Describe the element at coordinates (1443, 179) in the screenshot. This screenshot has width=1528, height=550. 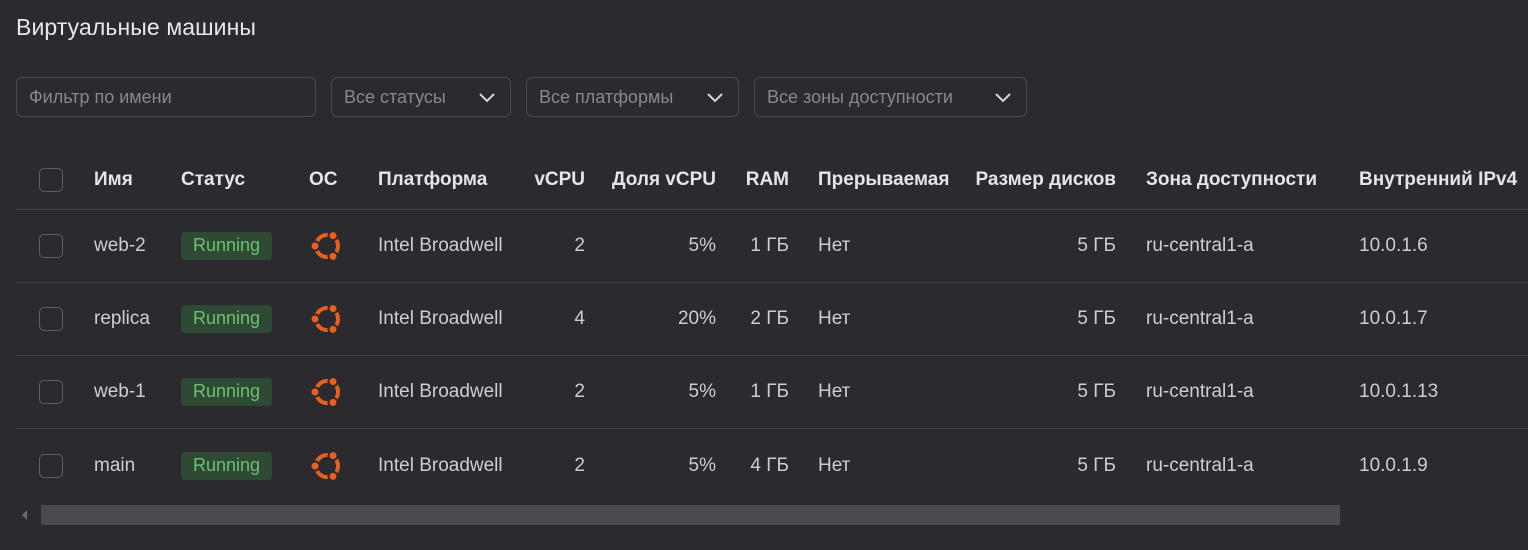
I see `header-internal-ip: Внутренний IPv4` at that location.